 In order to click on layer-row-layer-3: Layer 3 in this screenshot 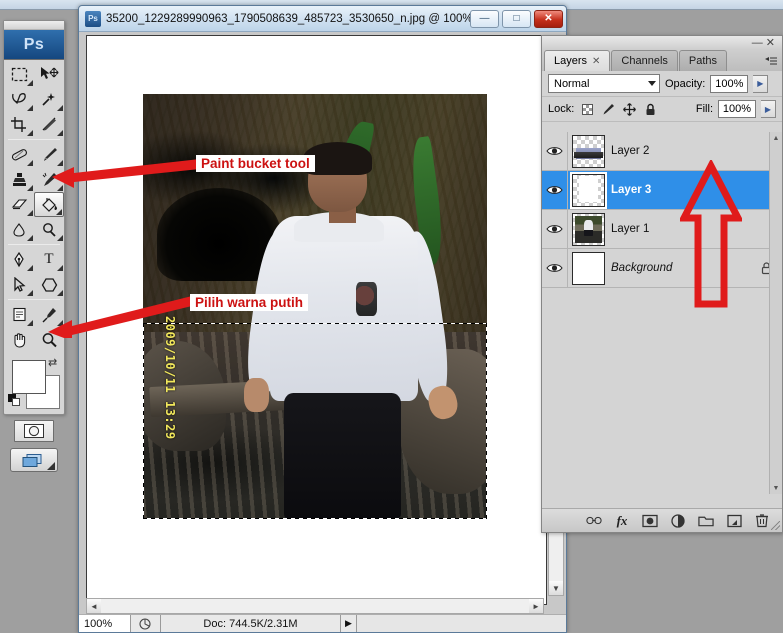, I will do `click(662, 190)`.